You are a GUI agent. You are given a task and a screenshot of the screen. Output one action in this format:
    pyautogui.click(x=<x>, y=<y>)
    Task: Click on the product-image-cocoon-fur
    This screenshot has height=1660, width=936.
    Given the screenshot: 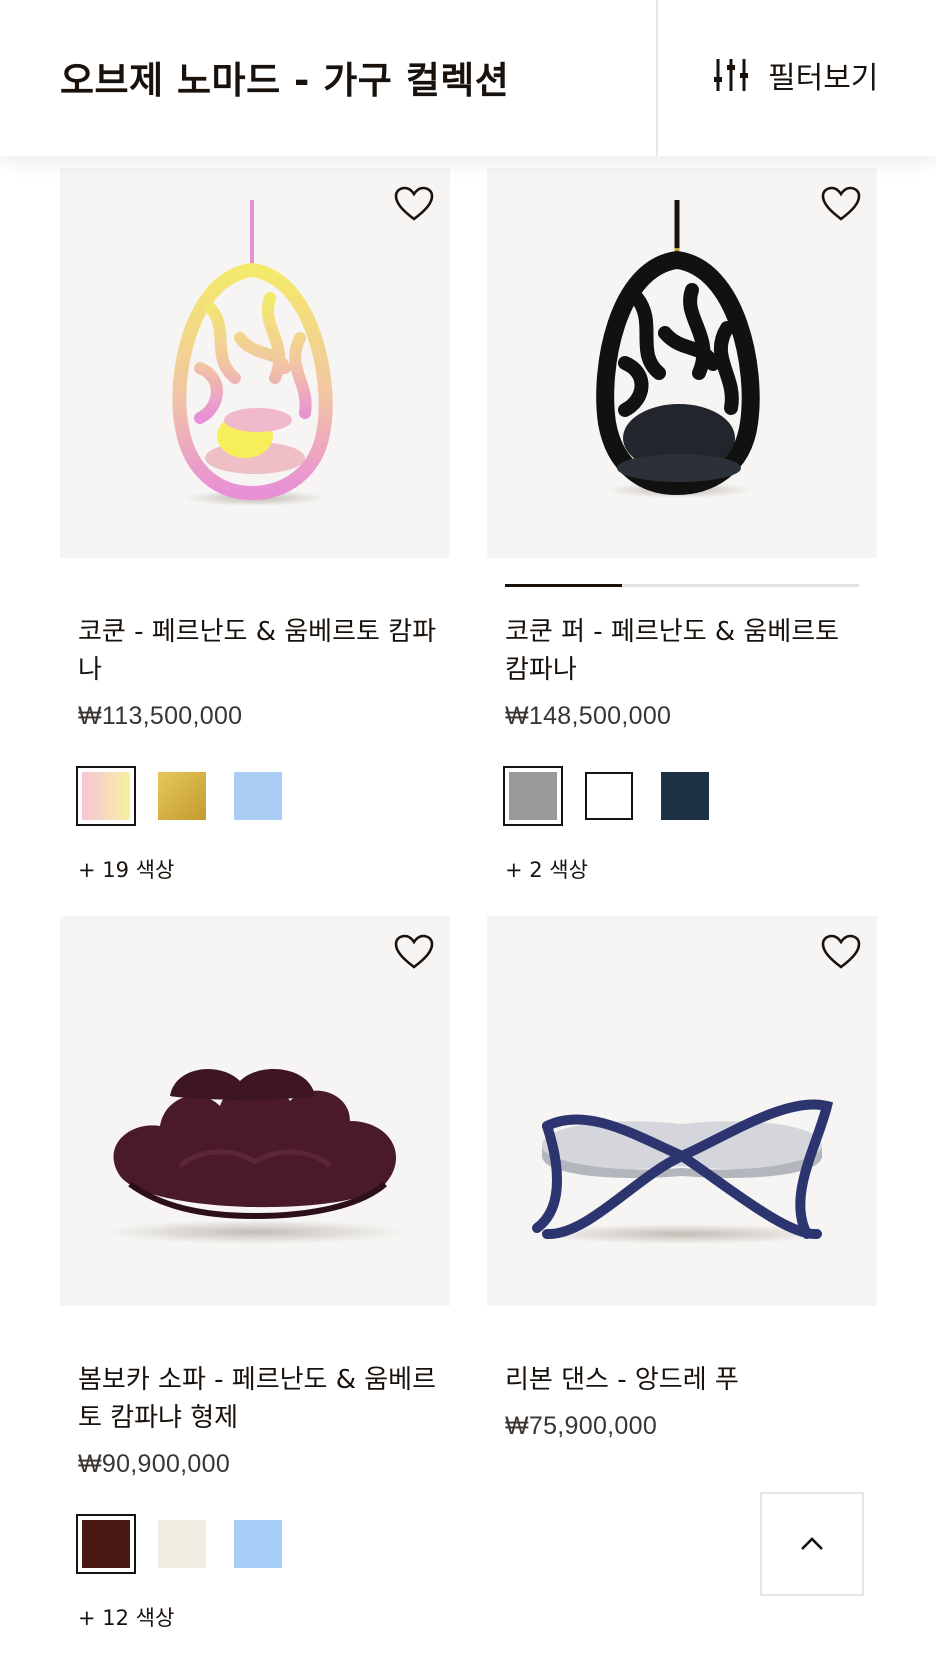 What is the action you would take?
    pyautogui.click(x=682, y=363)
    